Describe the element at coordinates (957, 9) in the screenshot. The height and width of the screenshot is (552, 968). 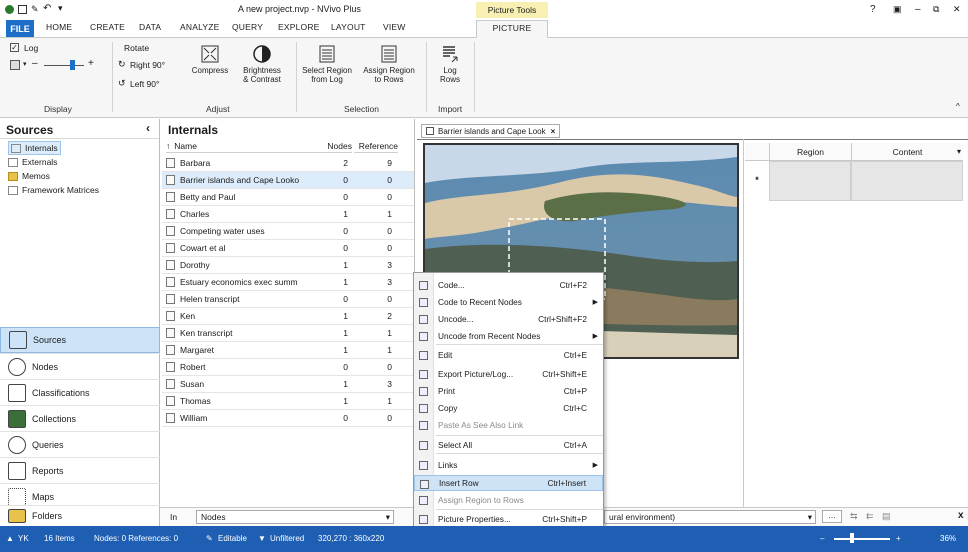
I see `close-icon: ✕` at that location.